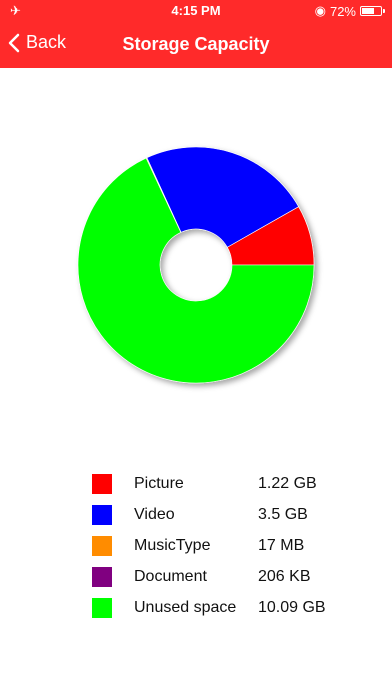  Describe the element at coordinates (225, 483) in the screenshot. I see `legend-row: Picture 1.22 GB` at that location.